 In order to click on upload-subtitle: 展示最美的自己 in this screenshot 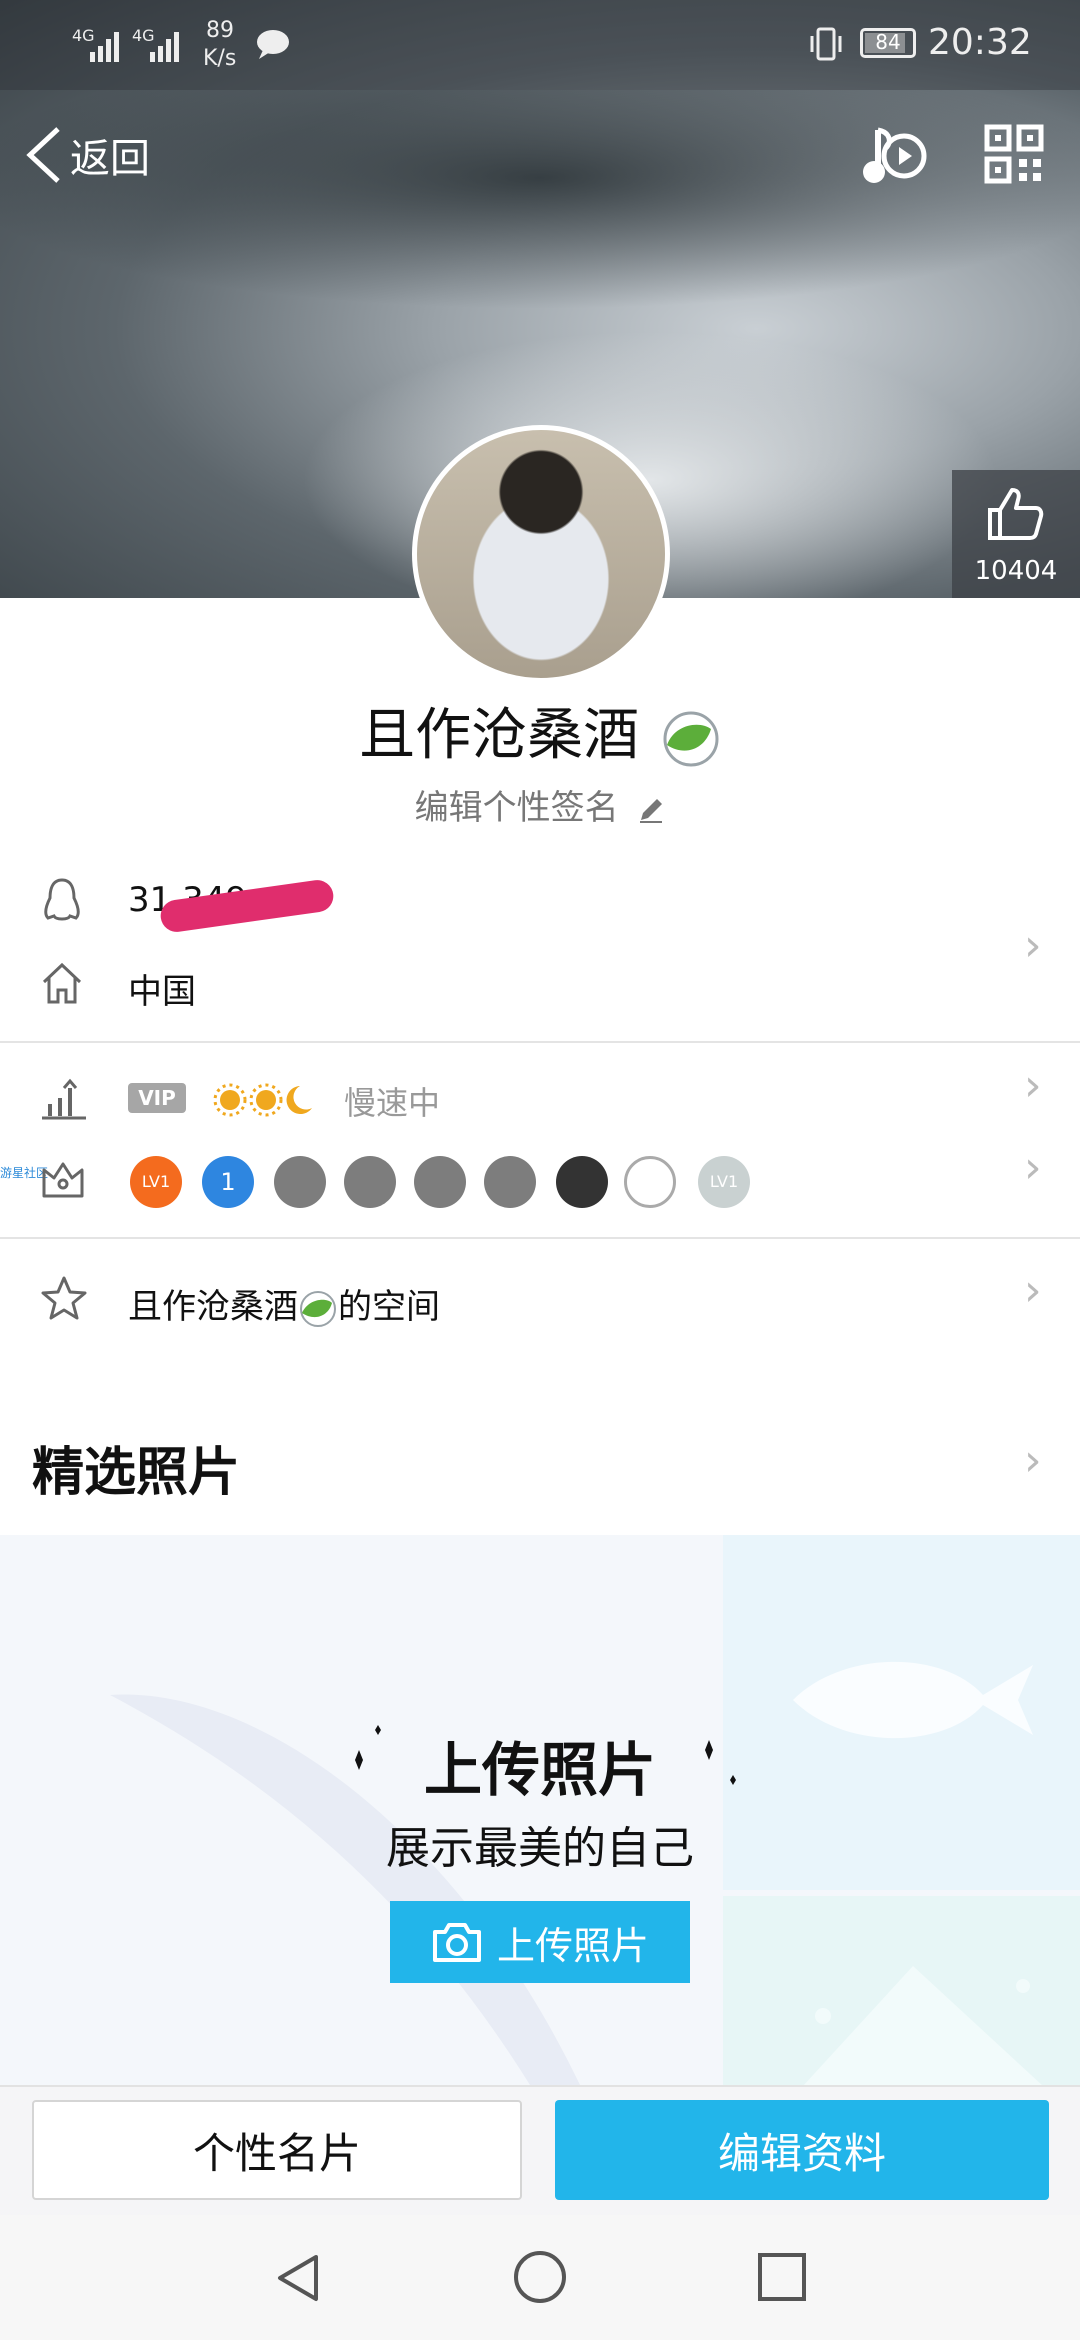, I will do `click(540, 1848)`.